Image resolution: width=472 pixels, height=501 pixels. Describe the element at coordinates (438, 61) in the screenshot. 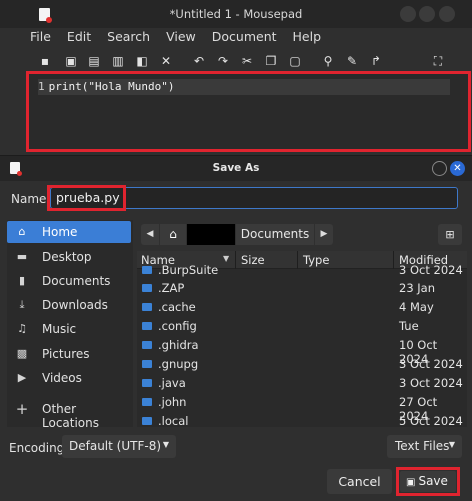

I see `fullscreen-icon: ⛶` at that location.